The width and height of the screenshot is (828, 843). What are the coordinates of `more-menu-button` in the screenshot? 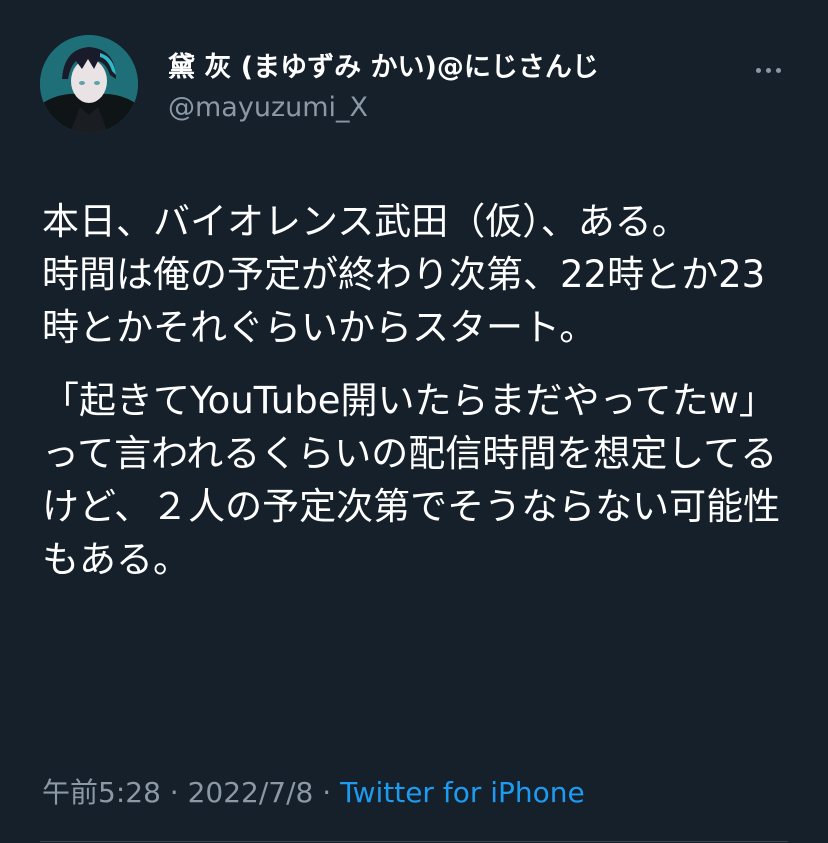 It's located at (768, 70).